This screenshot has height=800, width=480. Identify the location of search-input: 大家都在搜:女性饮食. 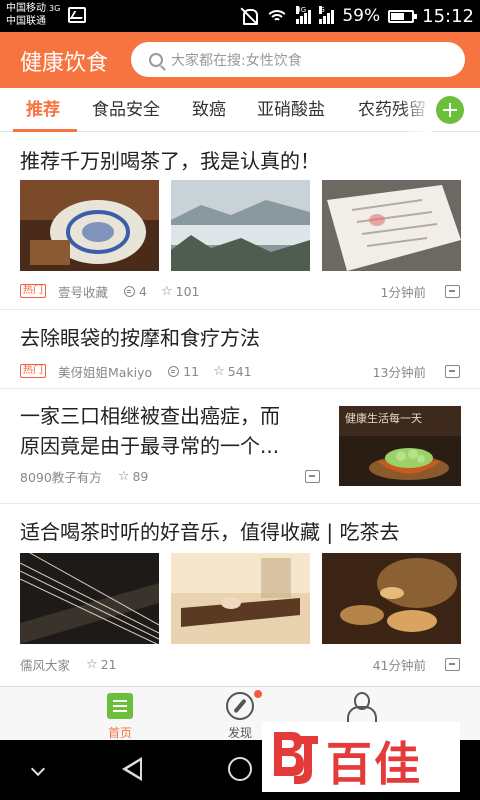
(298, 59).